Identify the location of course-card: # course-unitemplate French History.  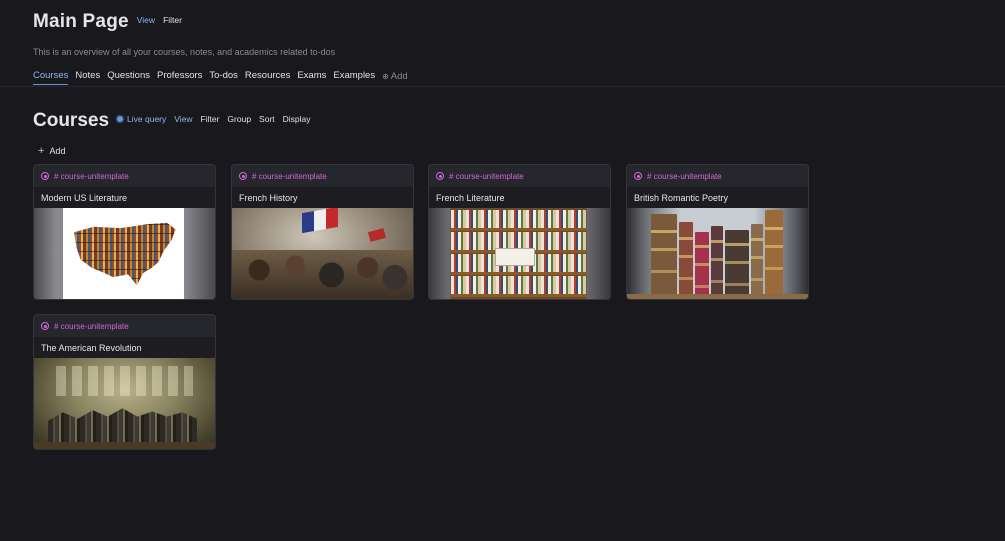
(322, 232).